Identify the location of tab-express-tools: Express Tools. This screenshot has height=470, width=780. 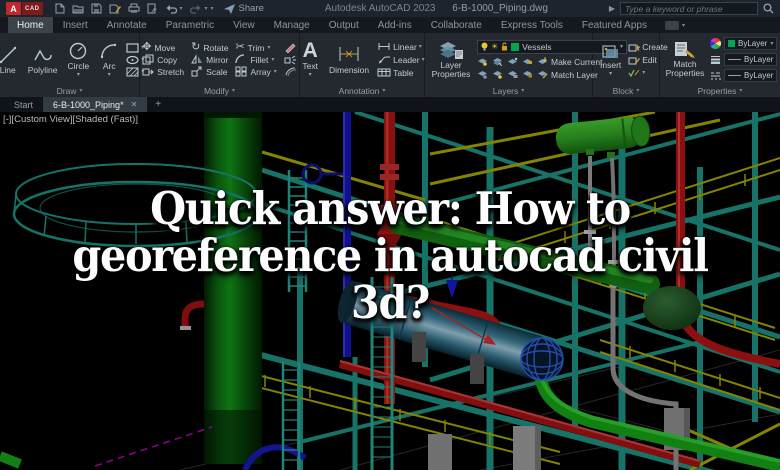
(532, 25).